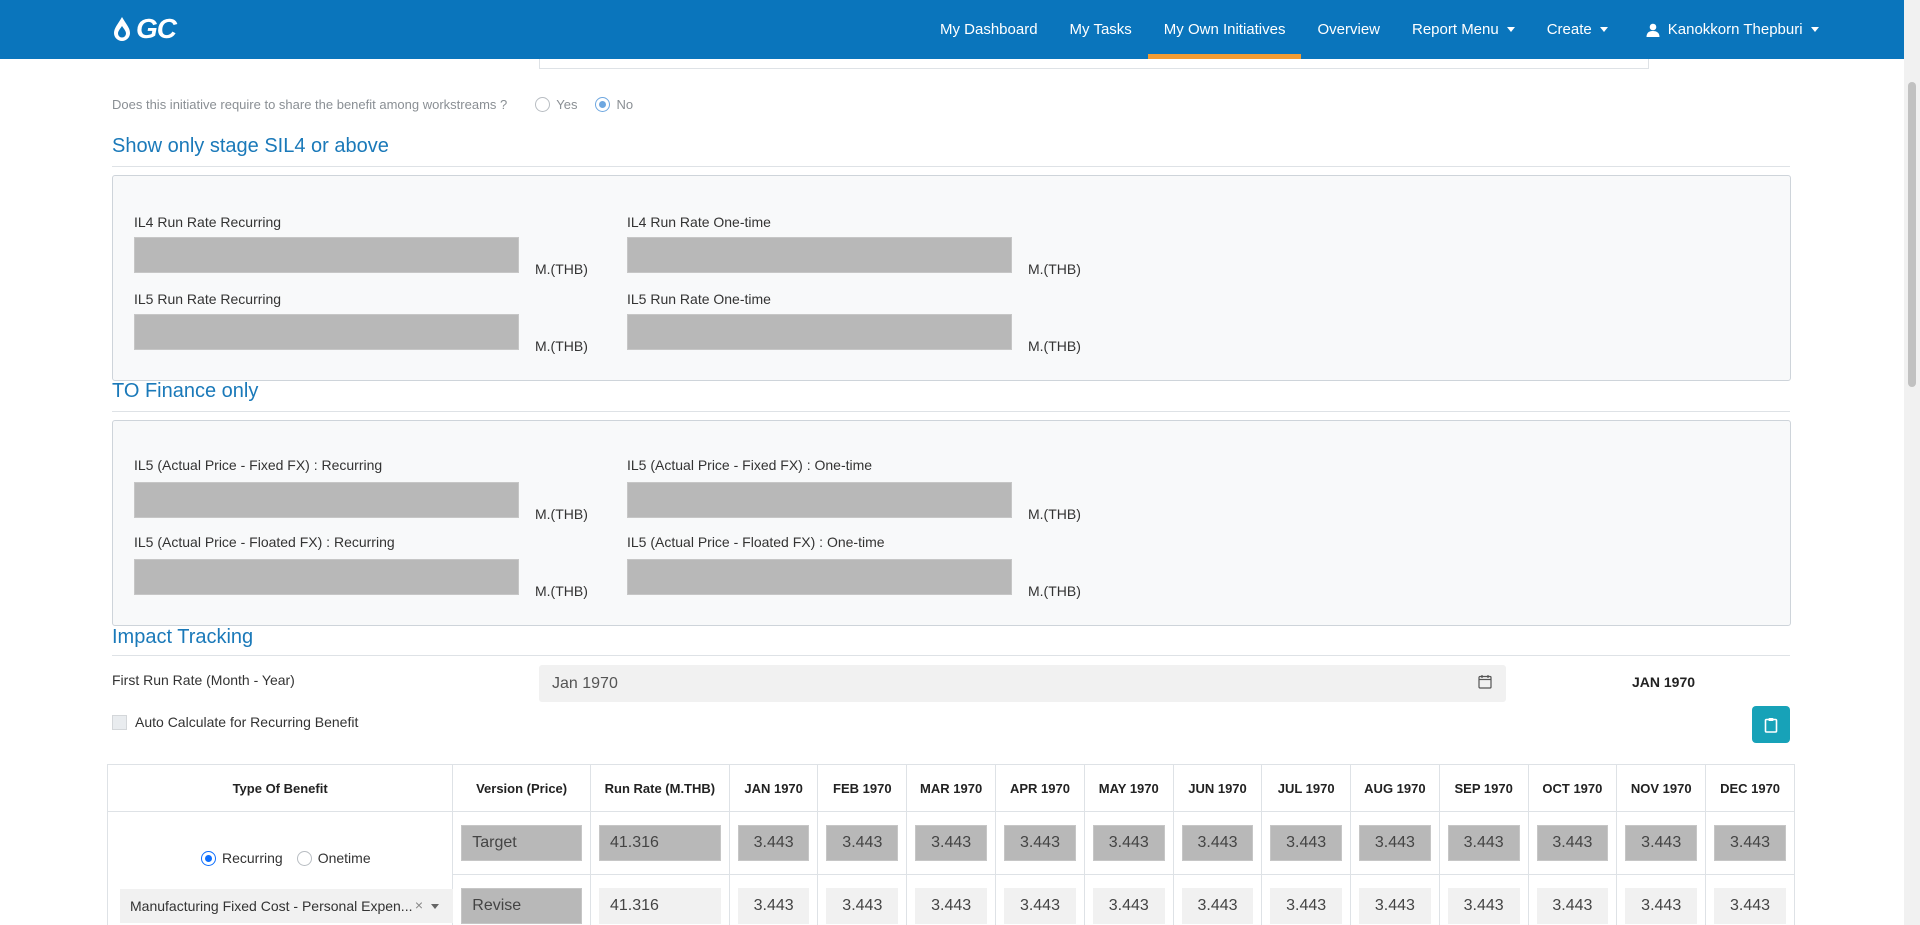 This screenshot has height=925, width=1920. I want to click on il4-onetime-field, so click(819, 255).